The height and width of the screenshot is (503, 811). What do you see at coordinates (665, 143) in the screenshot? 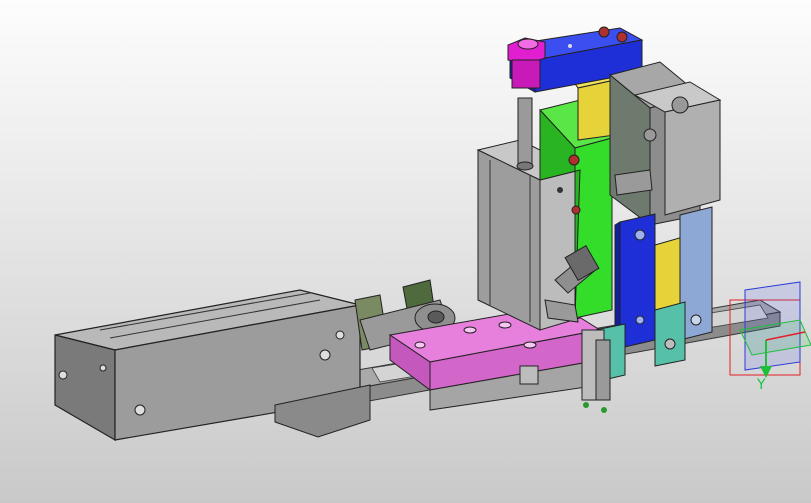
I see `right-gray-column` at bounding box center [665, 143].